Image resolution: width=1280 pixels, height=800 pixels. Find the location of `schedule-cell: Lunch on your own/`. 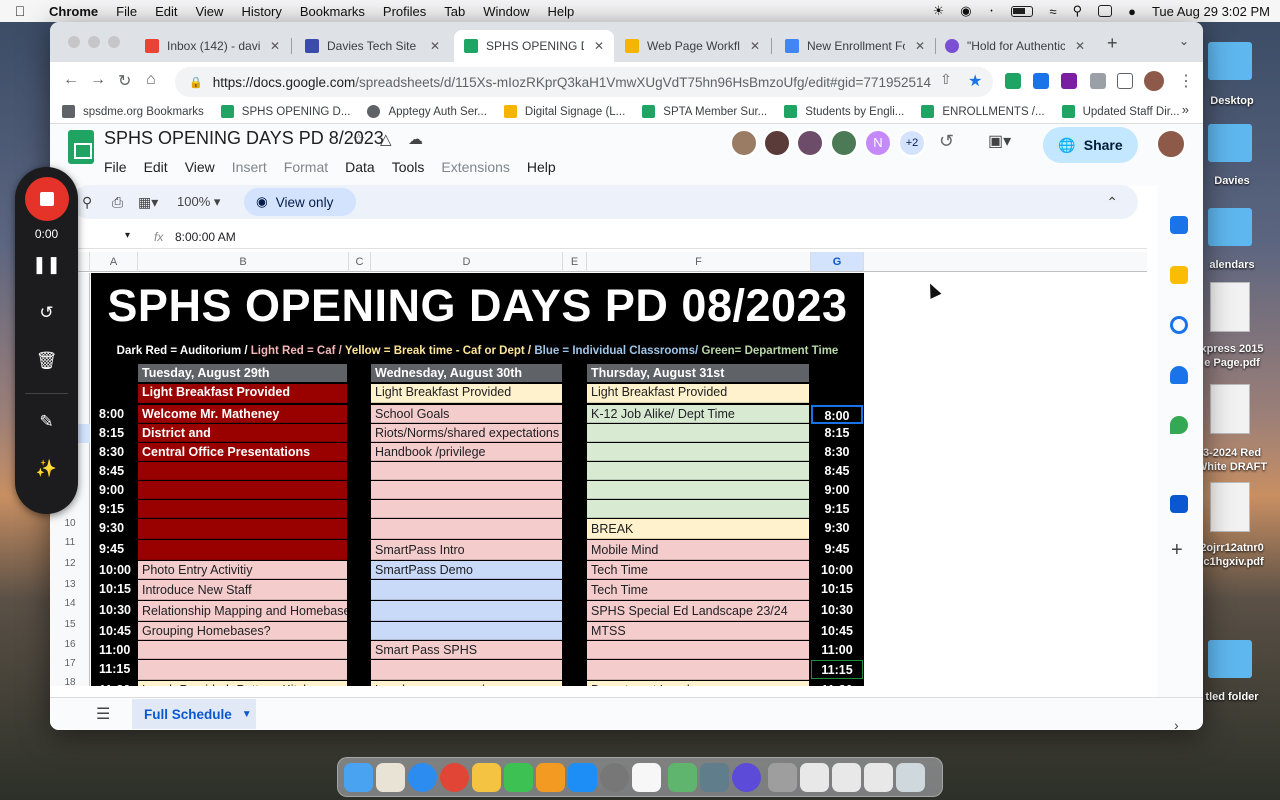

schedule-cell: Lunch on your own/ is located at coordinates (466, 683).